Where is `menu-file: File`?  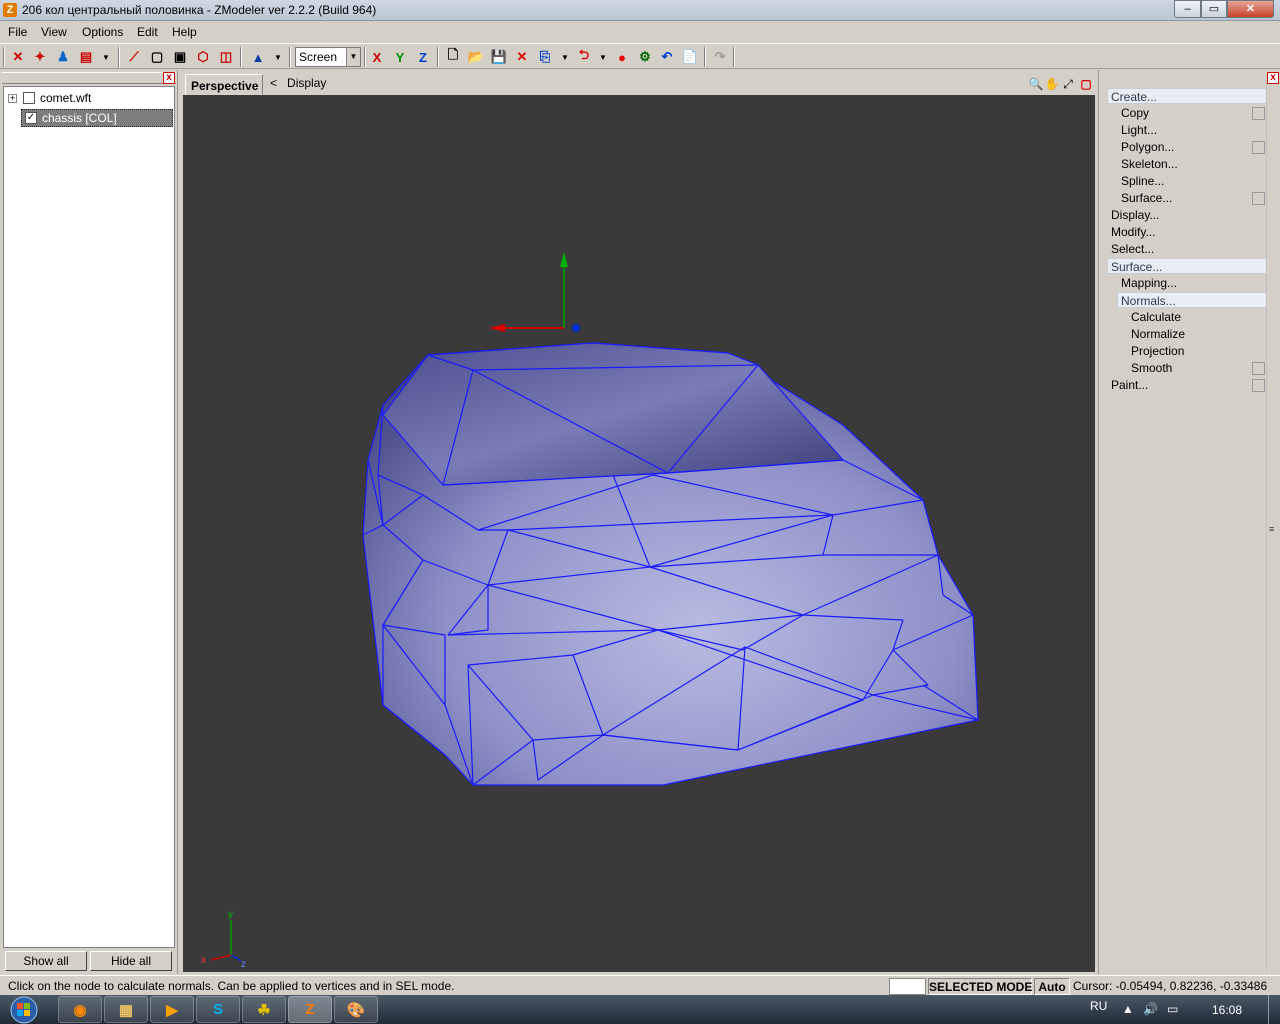
menu-file: File is located at coordinates (17, 32).